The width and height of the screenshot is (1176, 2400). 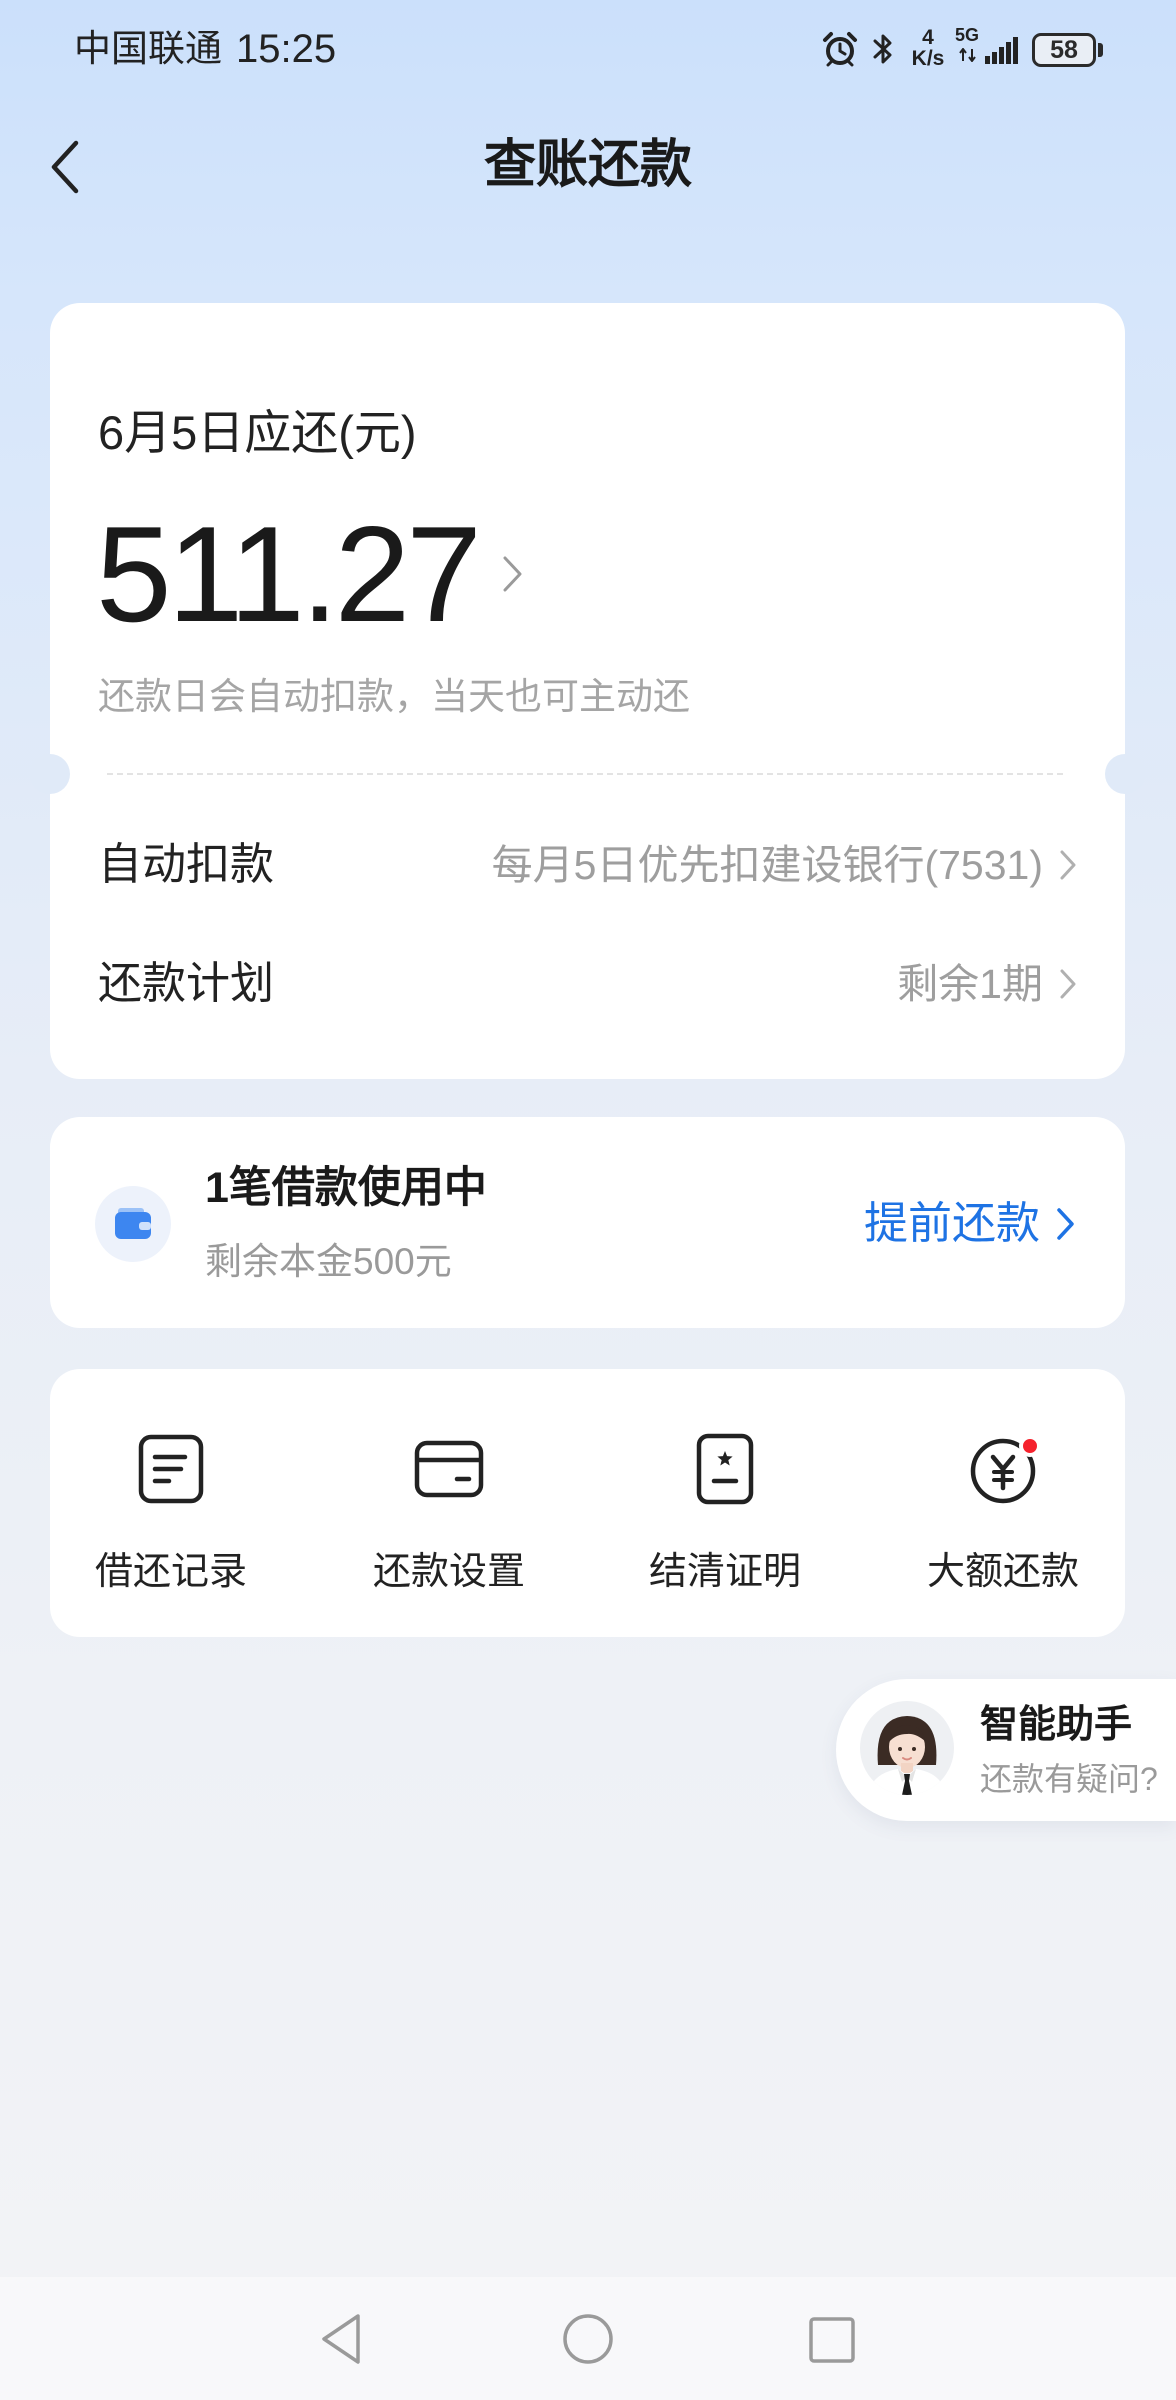 I want to click on amount-due-link: 511.27, so click(x=310, y=574).